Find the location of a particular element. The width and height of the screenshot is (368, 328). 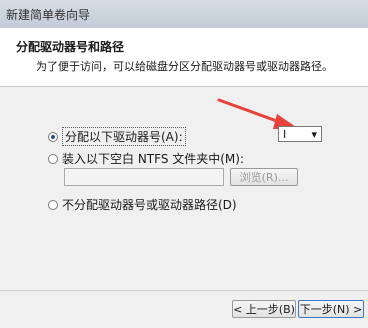

footer-divider is located at coordinates (184, 290).